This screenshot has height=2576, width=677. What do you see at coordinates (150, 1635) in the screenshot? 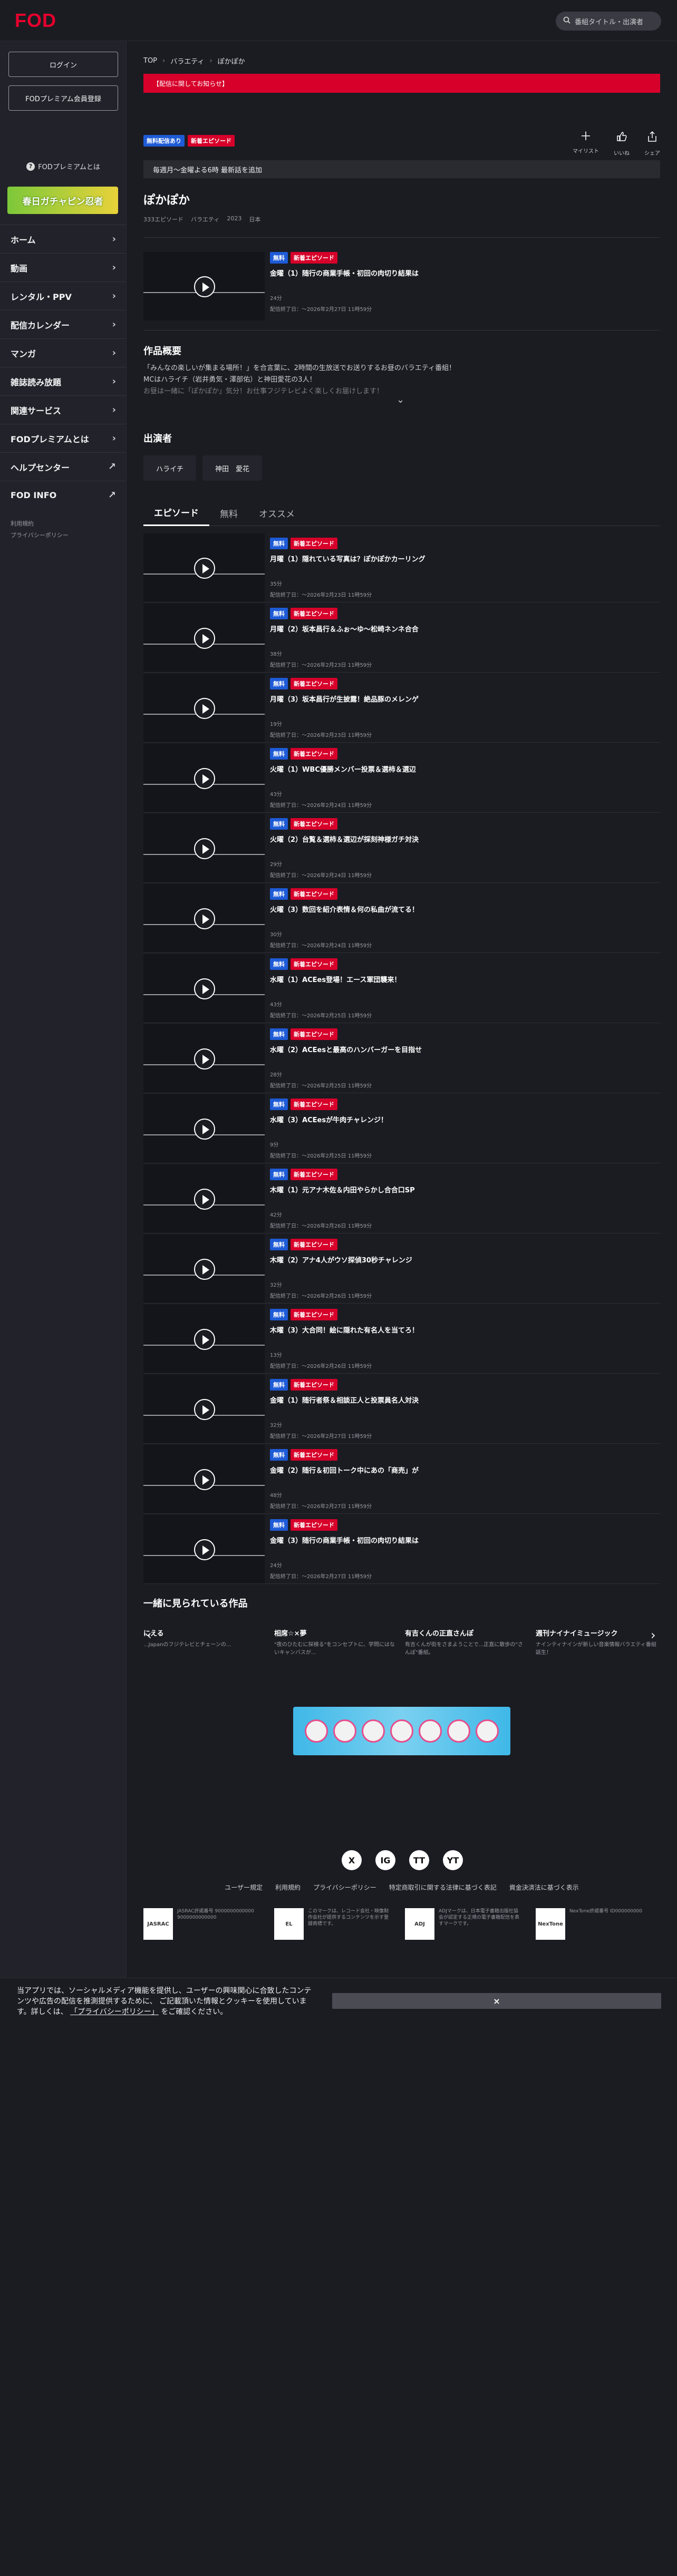
I see `carousel-prev-icon: ‹` at bounding box center [150, 1635].